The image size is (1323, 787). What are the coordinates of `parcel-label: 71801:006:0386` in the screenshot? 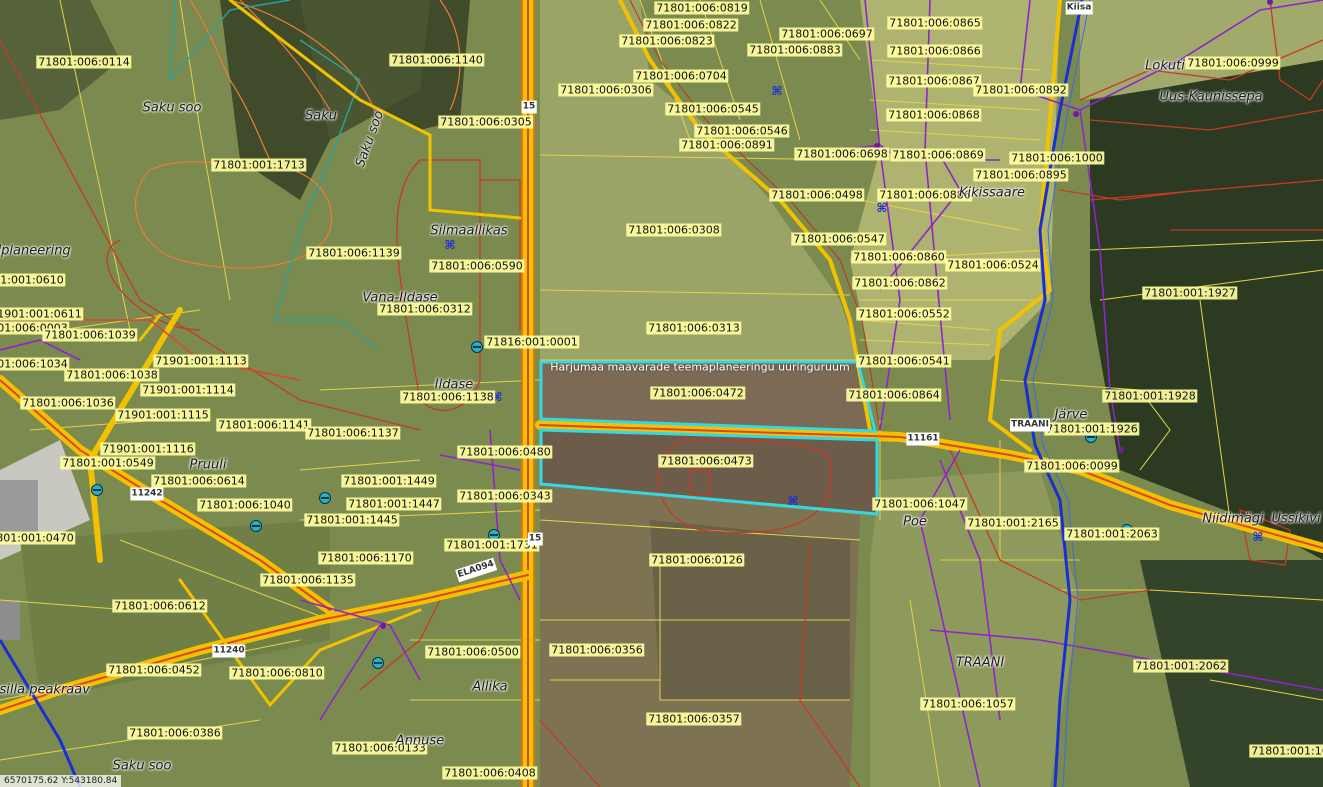 It's located at (175, 733).